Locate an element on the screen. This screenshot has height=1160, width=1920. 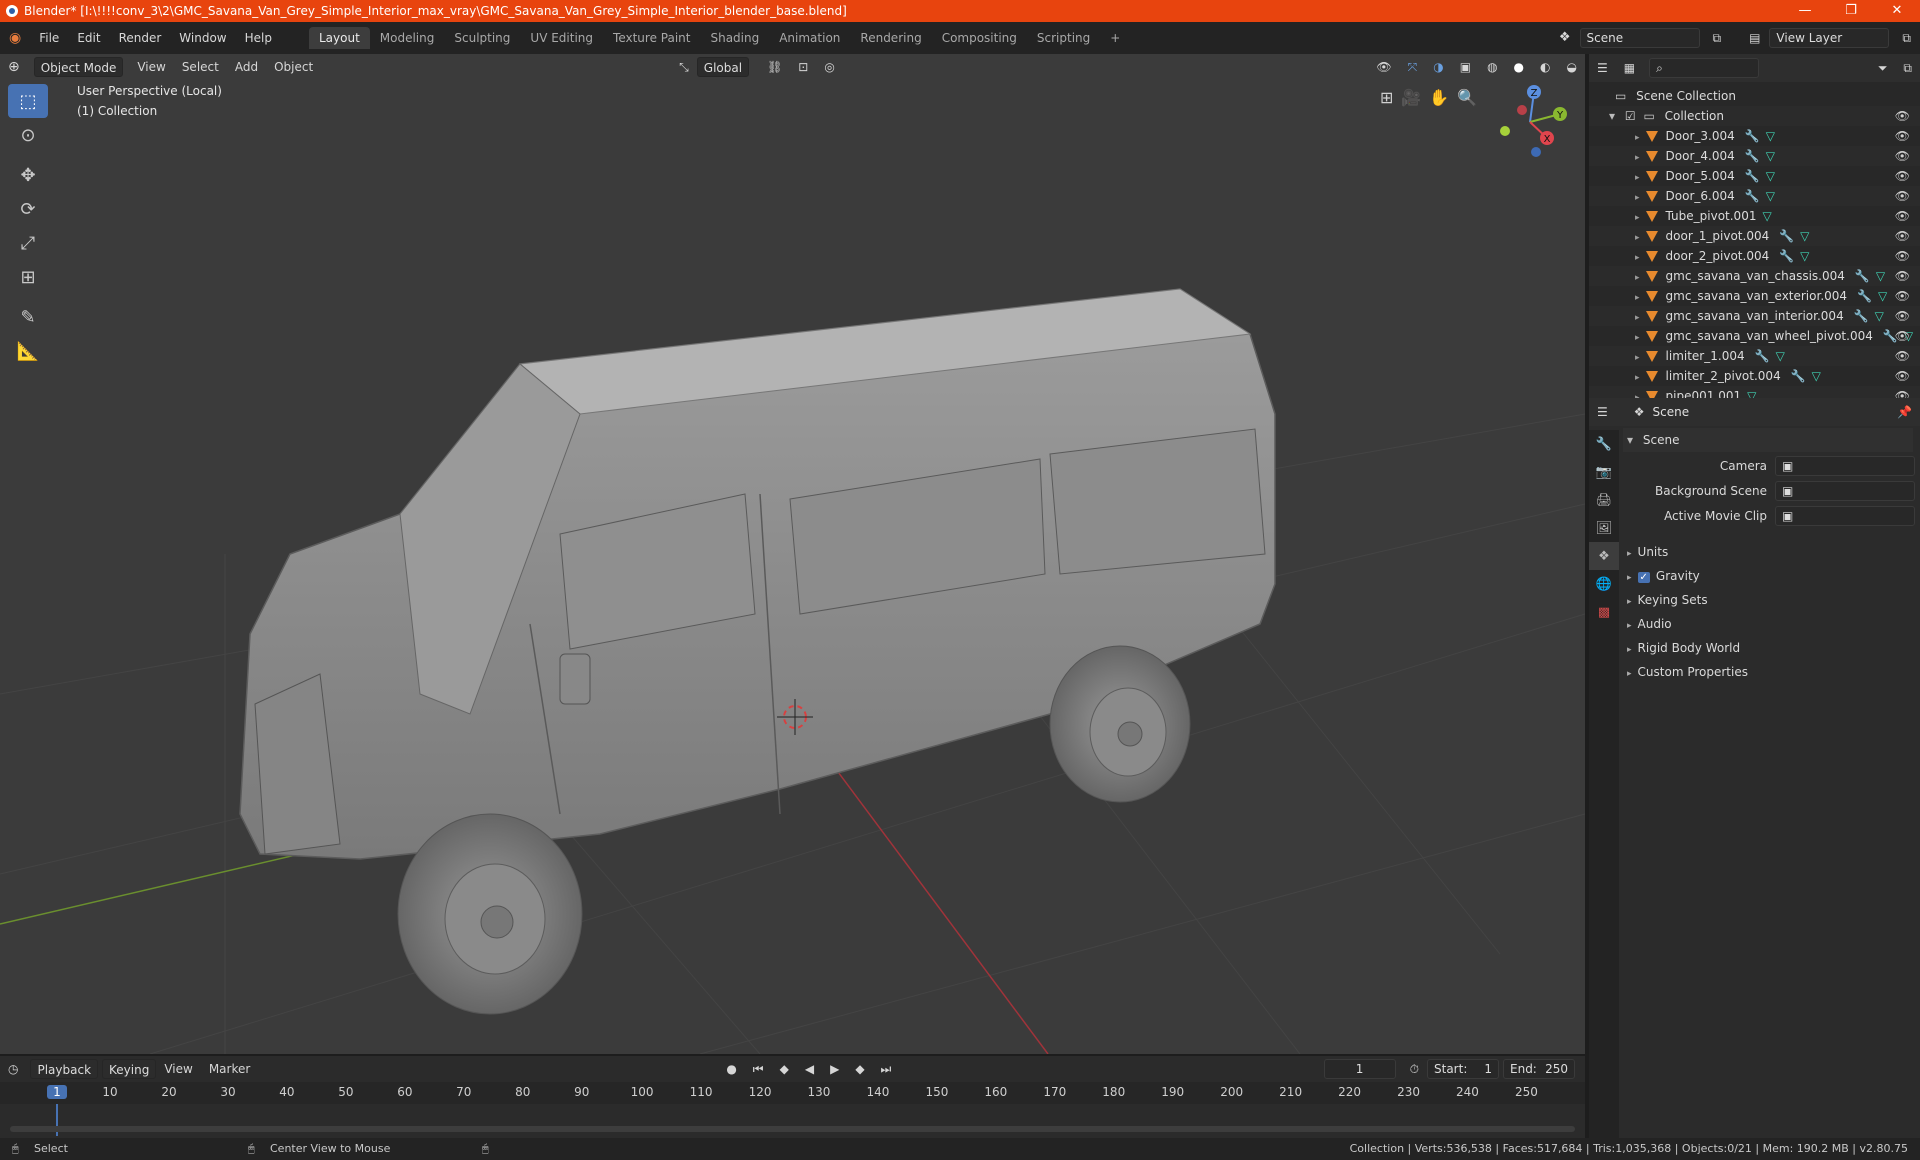
outliner-object-row: ▸ Door_3.004 🔧 ▽ 👁 is located at coordinates (1754, 136).